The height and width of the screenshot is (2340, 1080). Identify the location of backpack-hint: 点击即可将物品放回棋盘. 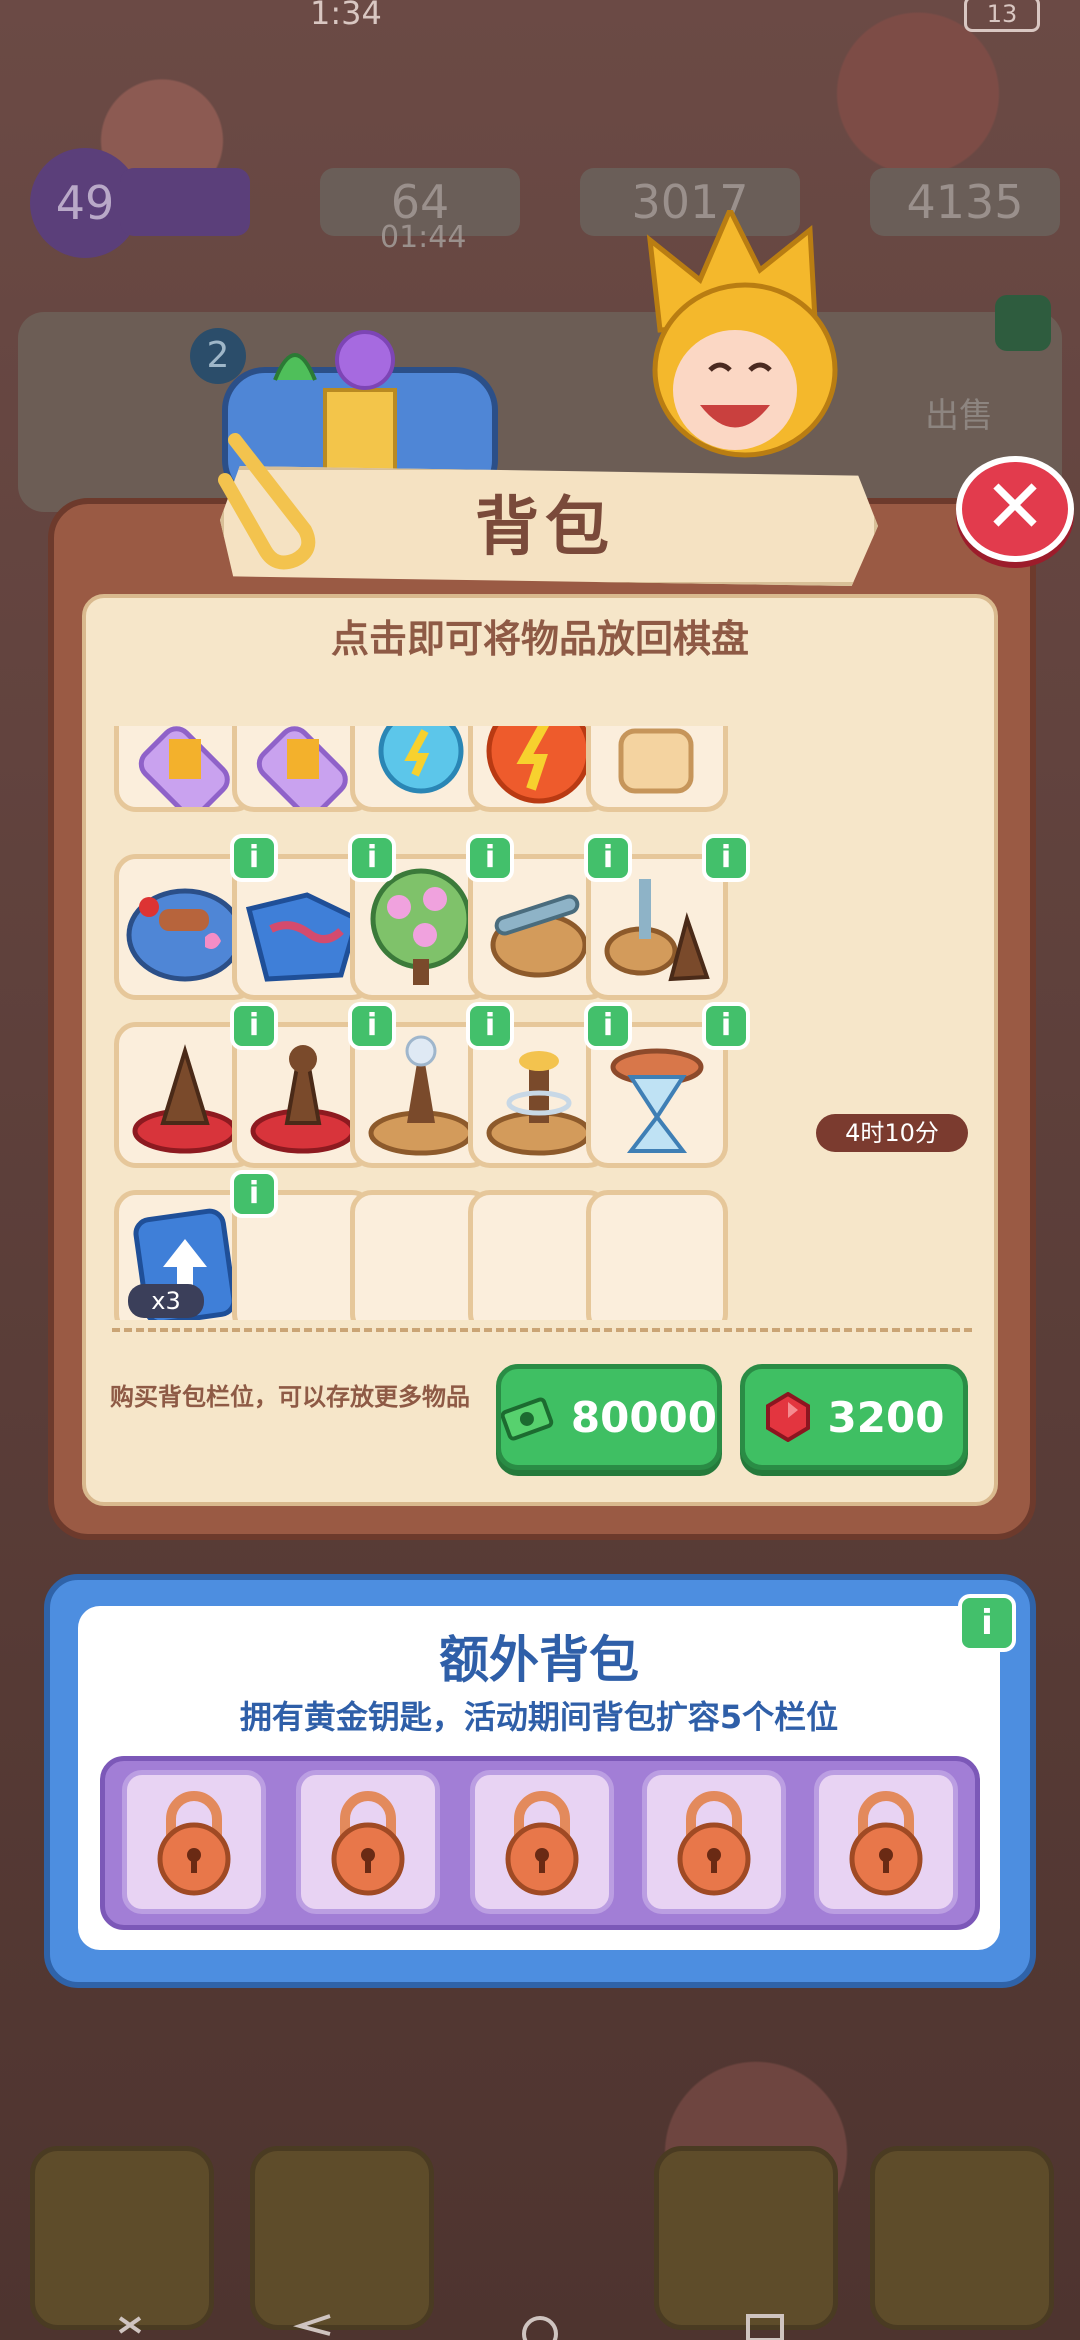
(539, 639).